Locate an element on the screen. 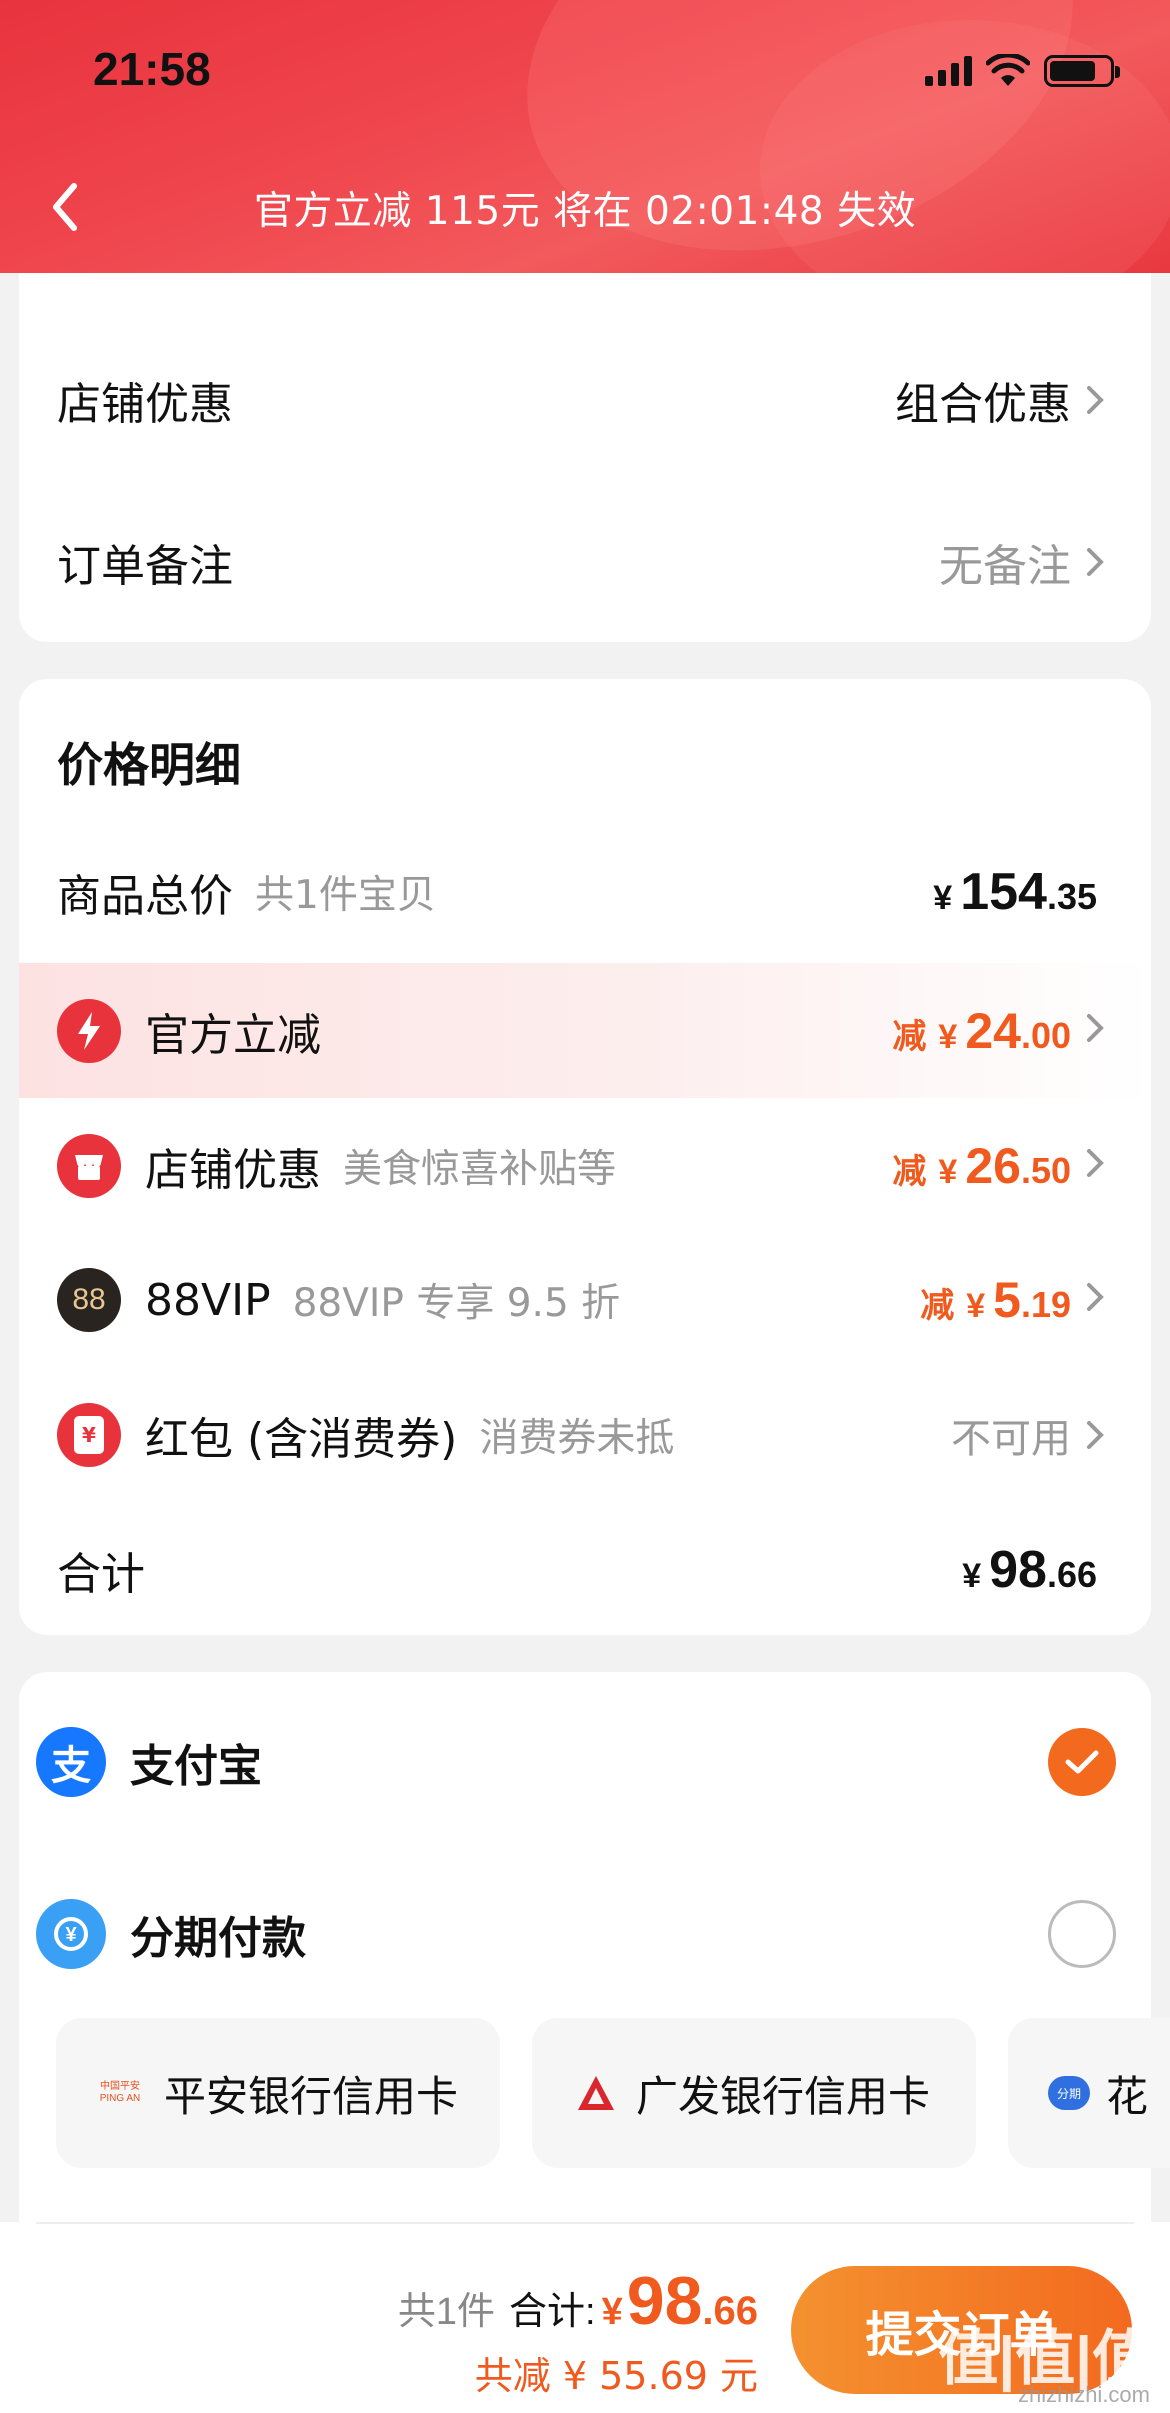 This screenshot has height=2413, width=1170. order-note-value: 无备注 is located at coordinates (1005, 566).